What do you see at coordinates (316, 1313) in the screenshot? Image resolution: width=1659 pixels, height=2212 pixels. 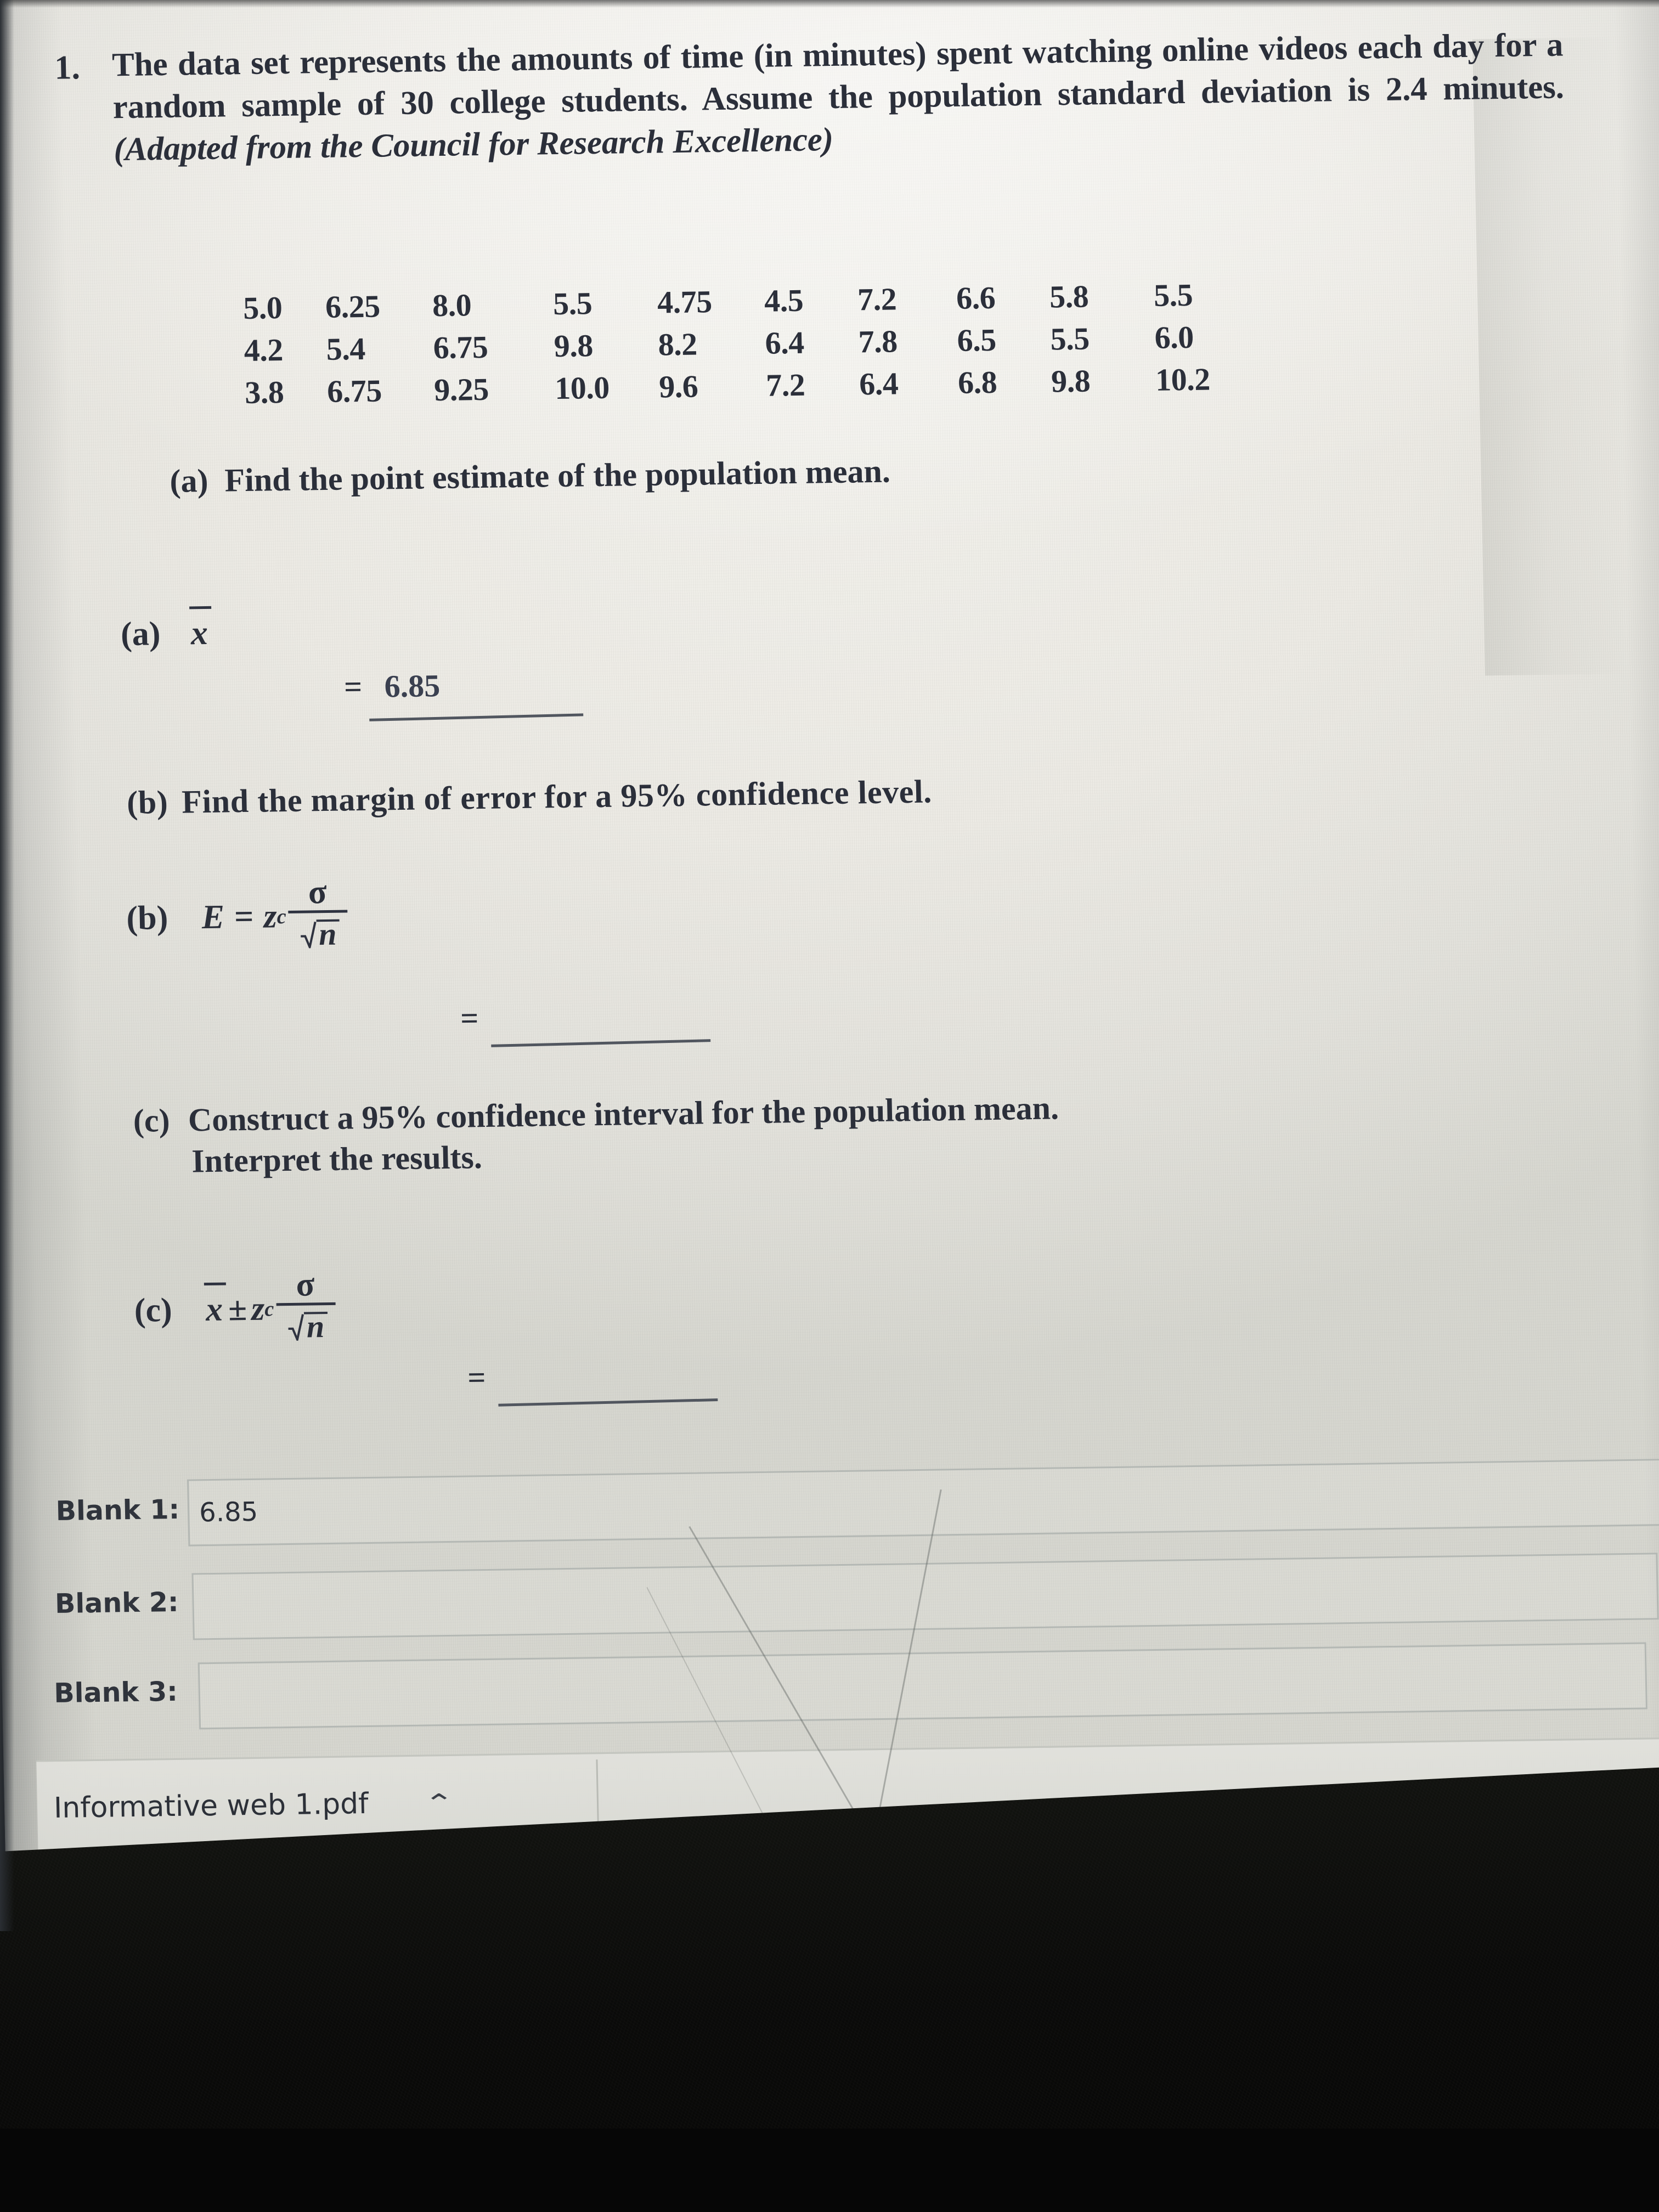 I see `radical-overbar-c` at bounding box center [316, 1313].